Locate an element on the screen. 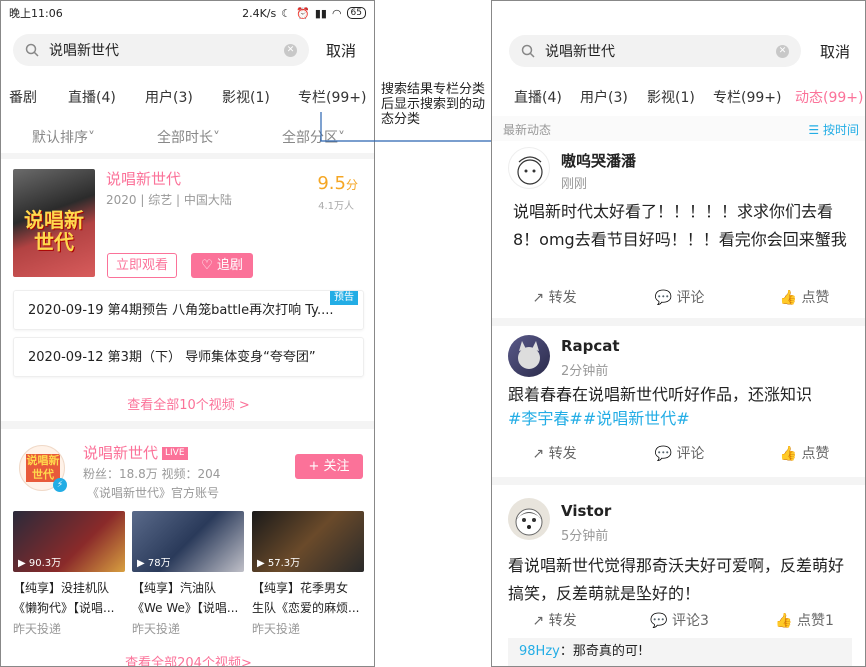  tab-articles: 专栏(99+) is located at coordinates (754, 97).